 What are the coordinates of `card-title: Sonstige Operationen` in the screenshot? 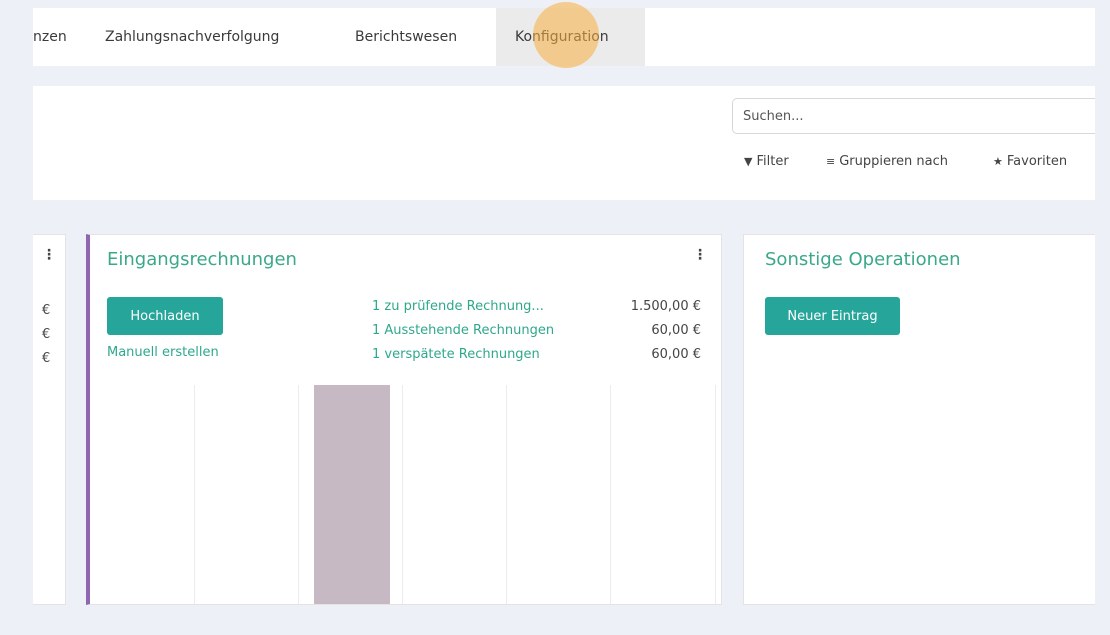 It's located at (863, 259).